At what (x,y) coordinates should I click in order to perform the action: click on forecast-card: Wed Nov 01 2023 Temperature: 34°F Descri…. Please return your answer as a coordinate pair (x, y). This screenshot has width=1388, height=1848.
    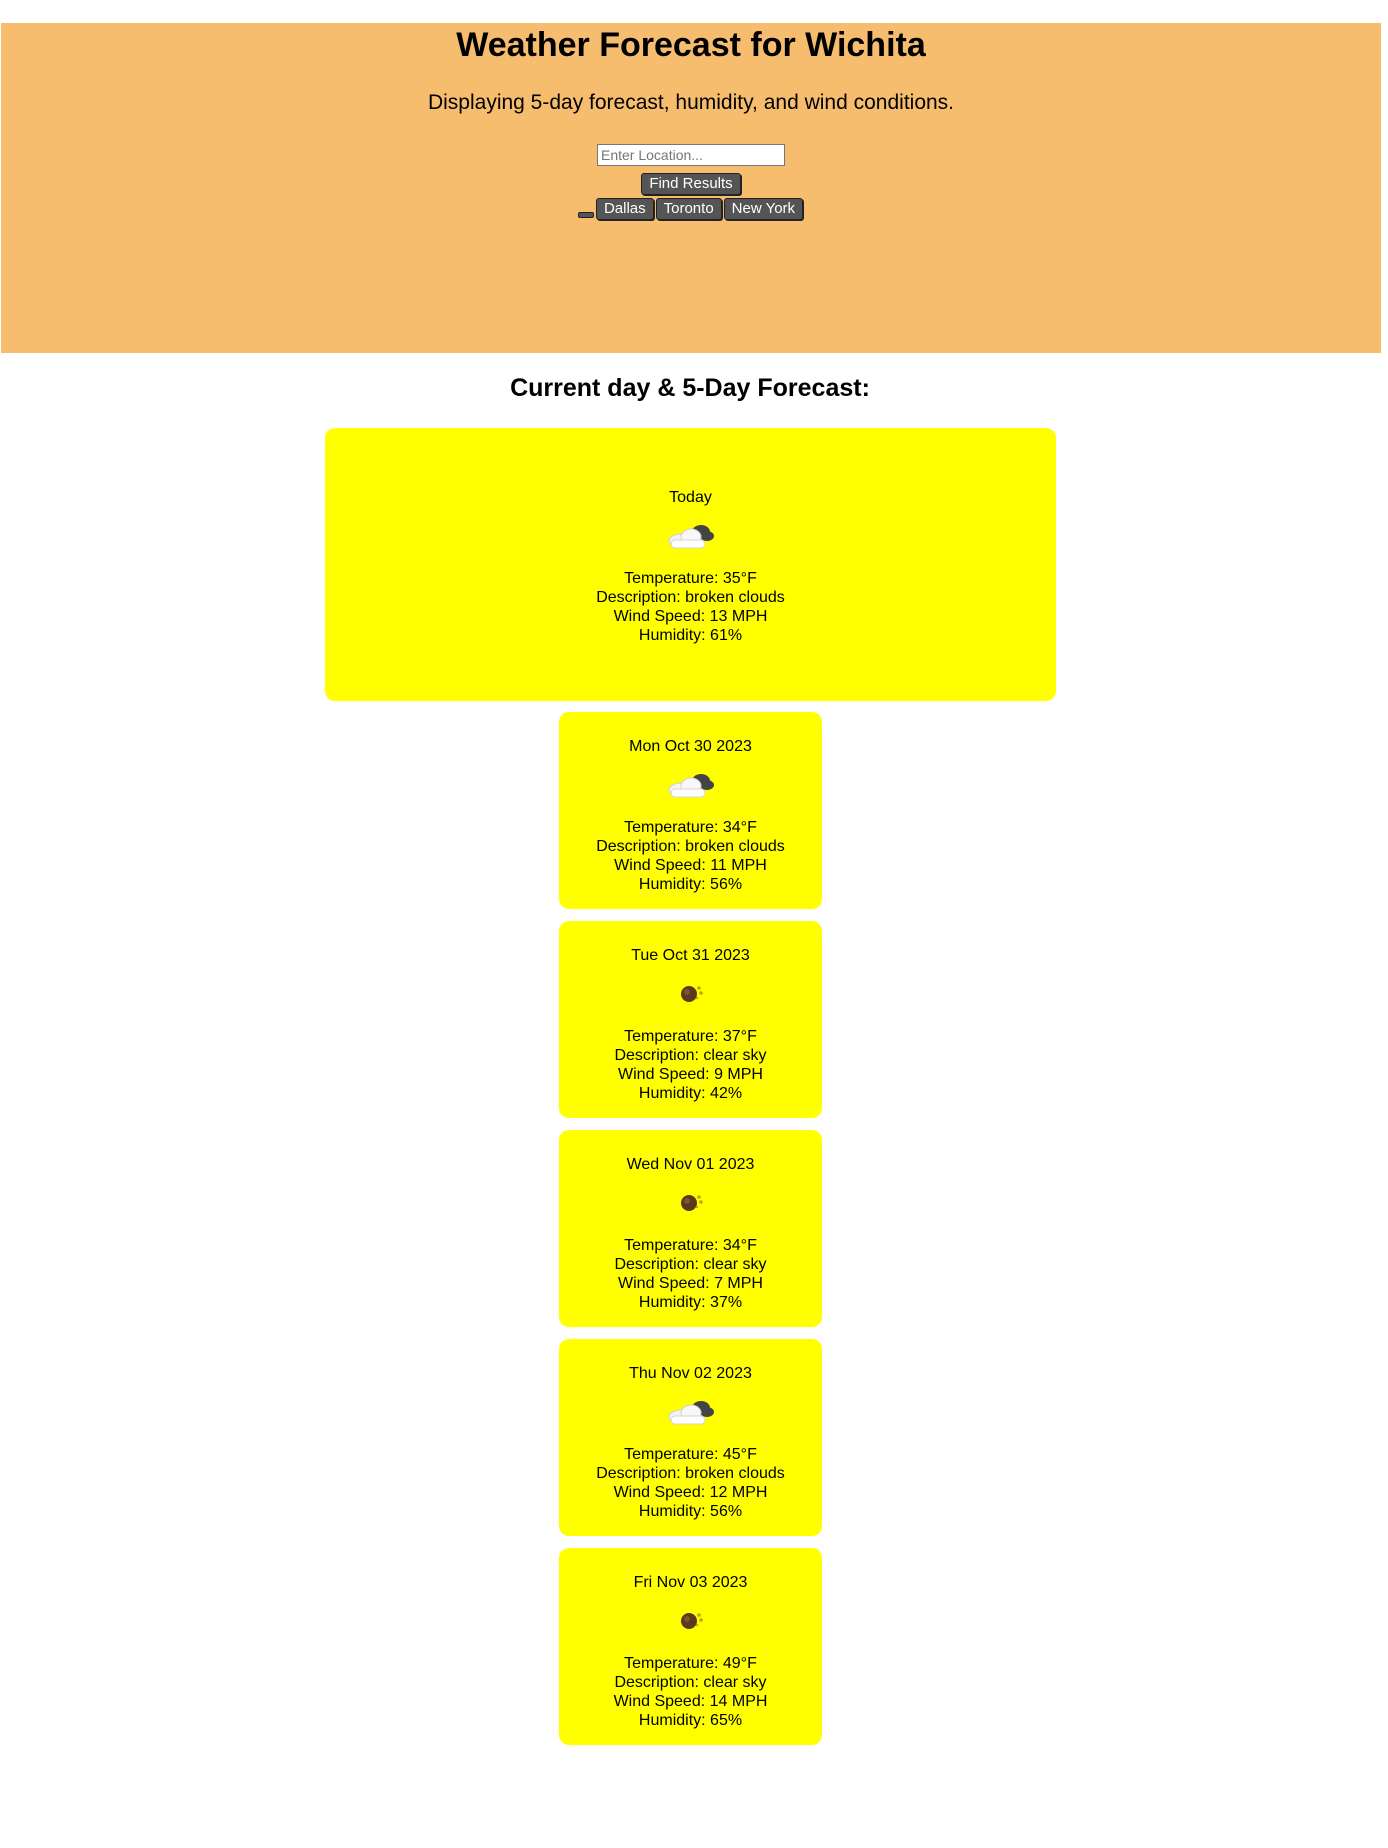
    Looking at the image, I should click on (690, 1228).